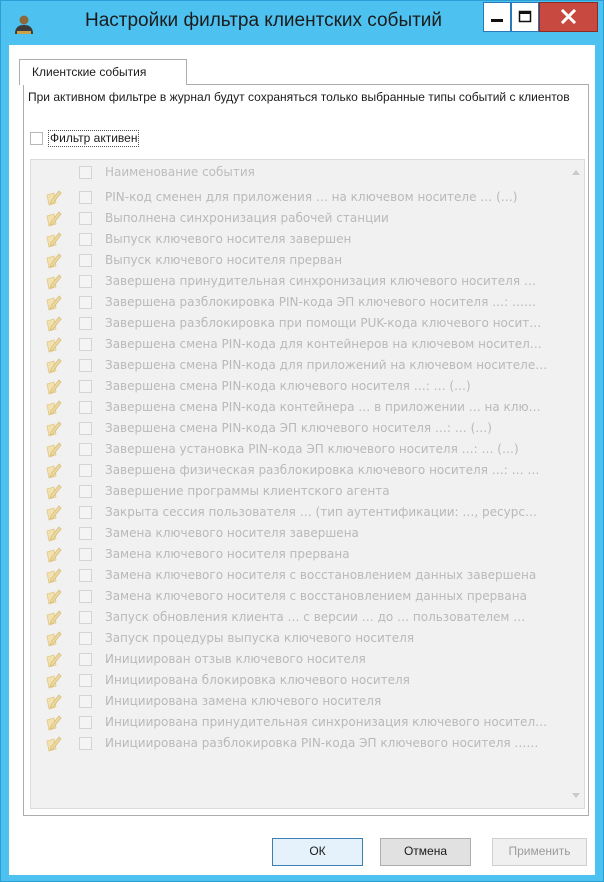 The width and height of the screenshot is (604, 882). What do you see at coordinates (576, 795) in the screenshot?
I see `scroll-down-icon` at bounding box center [576, 795].